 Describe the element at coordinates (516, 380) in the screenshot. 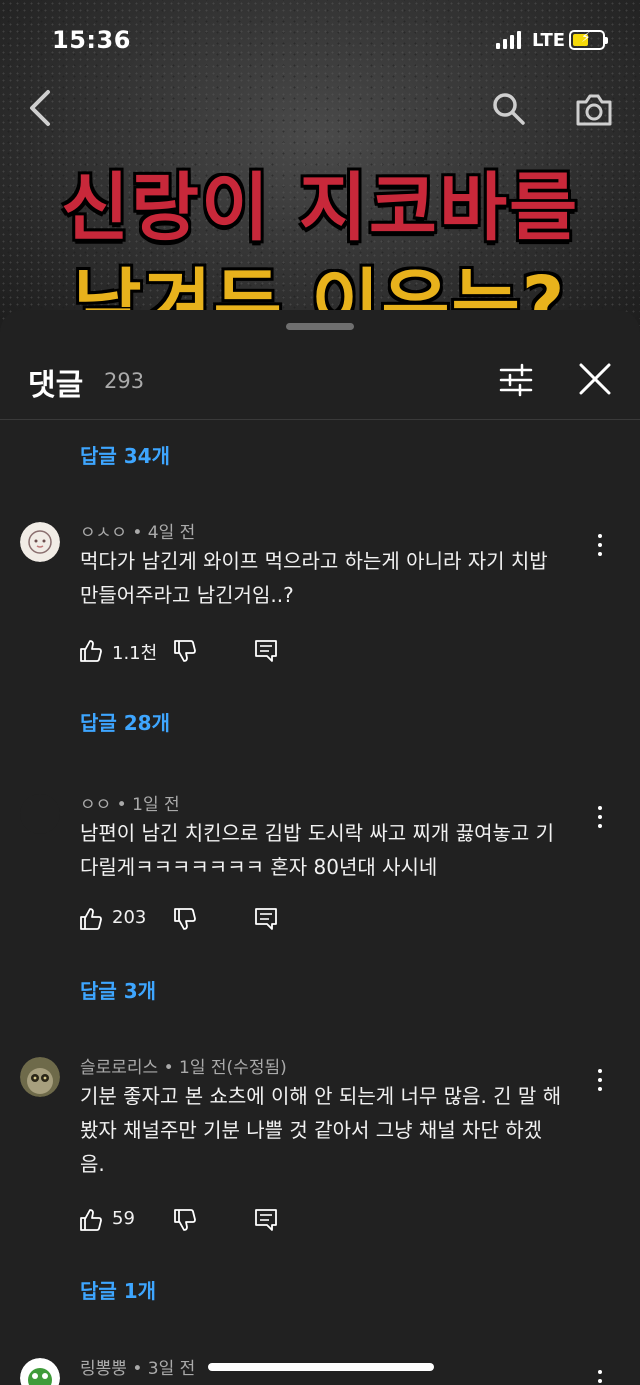

I see `sort-filter-icon` at that location.